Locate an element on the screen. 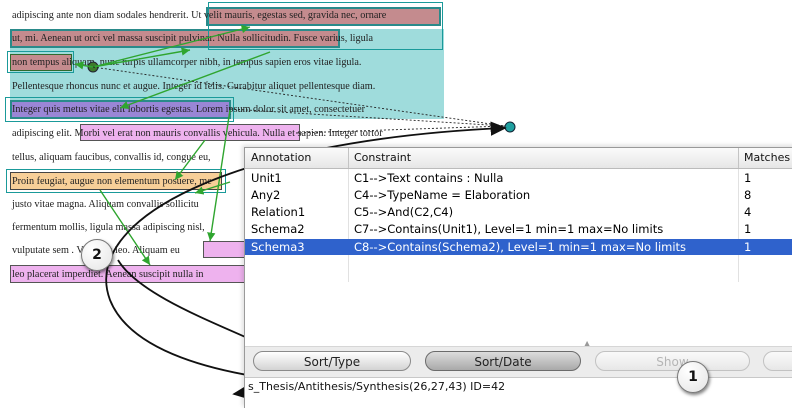  table-row: Unit1 C1-->Text contains : Nulla 1 is located at coordinates (518, 178).